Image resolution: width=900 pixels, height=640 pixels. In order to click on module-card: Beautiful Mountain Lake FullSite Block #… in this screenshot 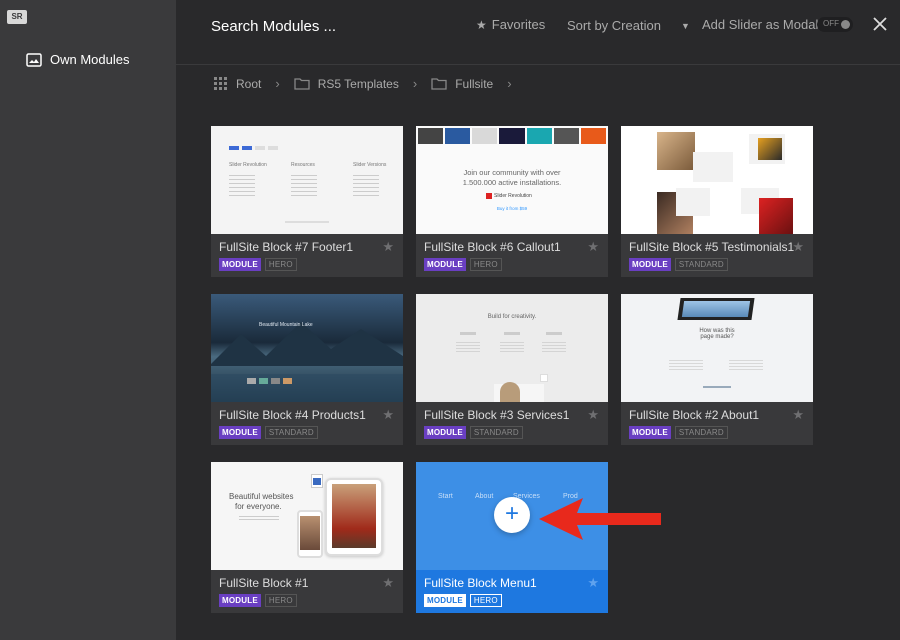, I will do `click(307, 369)`.